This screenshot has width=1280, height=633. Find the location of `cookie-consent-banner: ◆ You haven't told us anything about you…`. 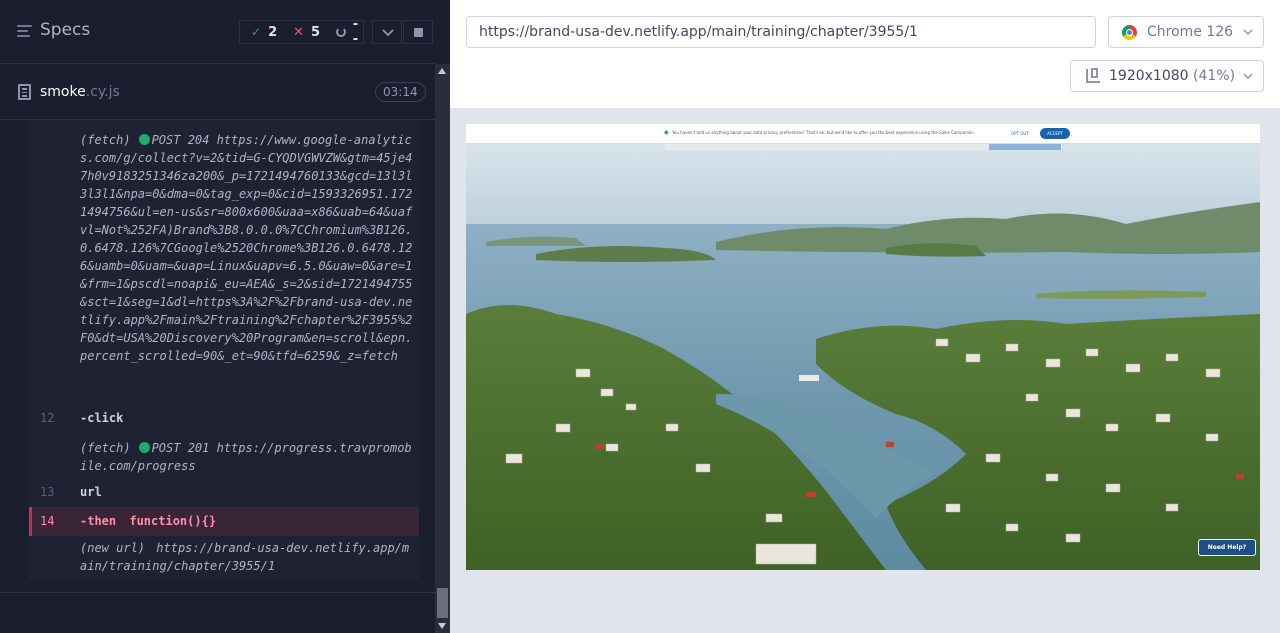

cookie-consent-banner: ◆ You haven't told us anything about you… is located at coordinates (863, 134).